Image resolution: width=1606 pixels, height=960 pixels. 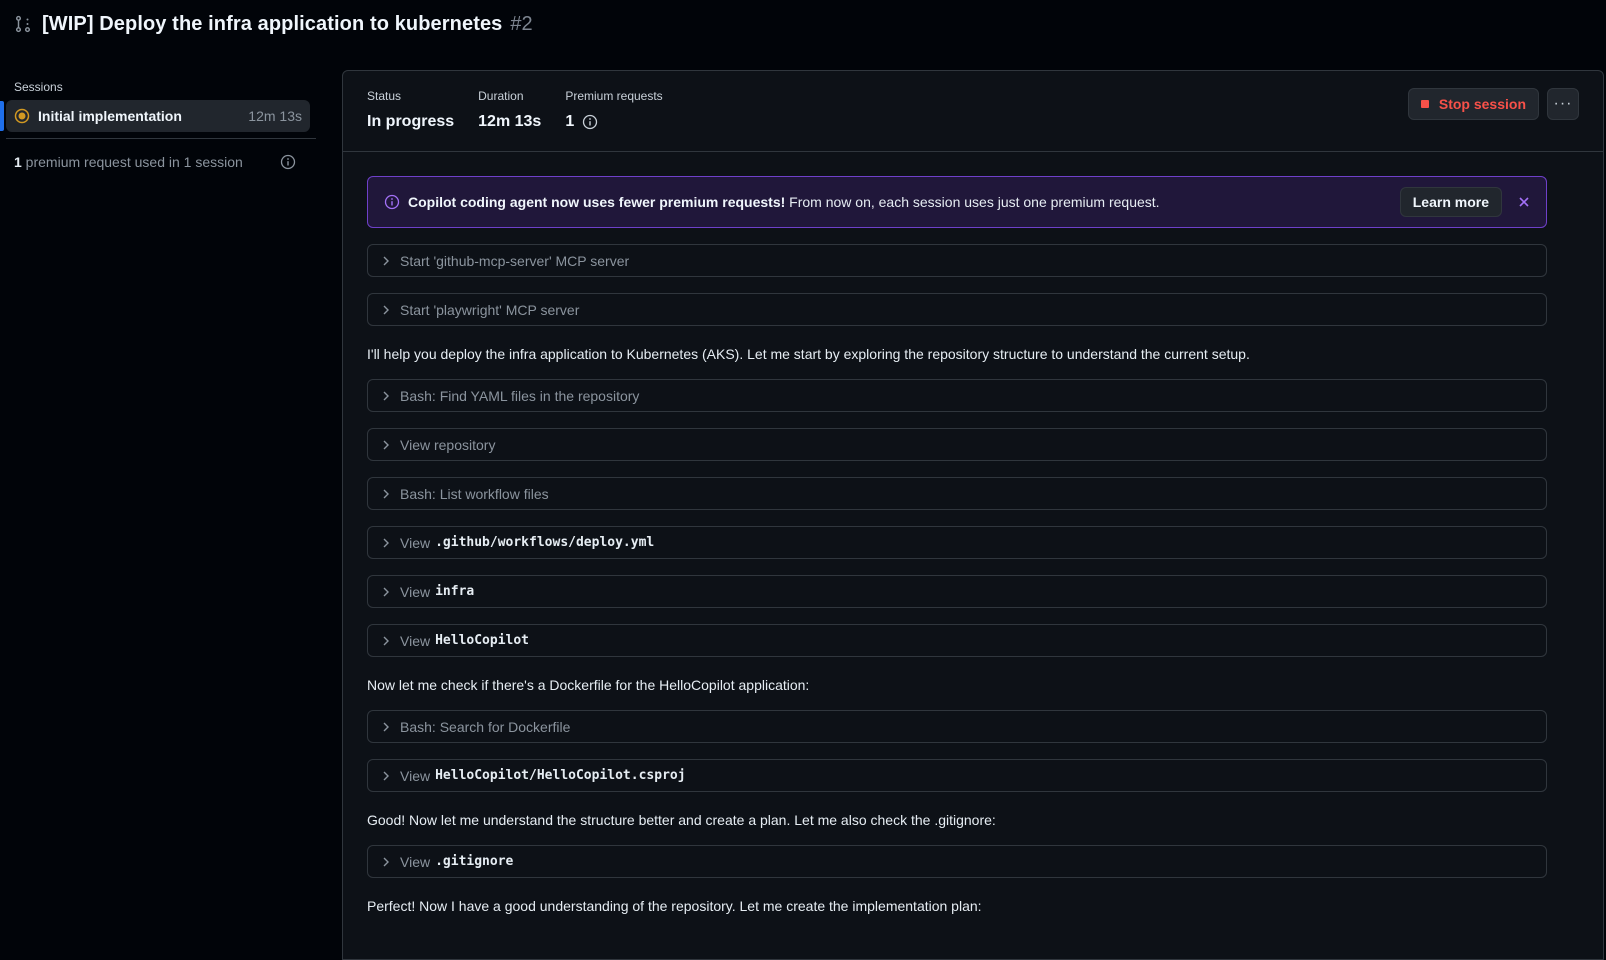 I want to click on step-label: Bash: List workflow files, so click(x=474, y=493).